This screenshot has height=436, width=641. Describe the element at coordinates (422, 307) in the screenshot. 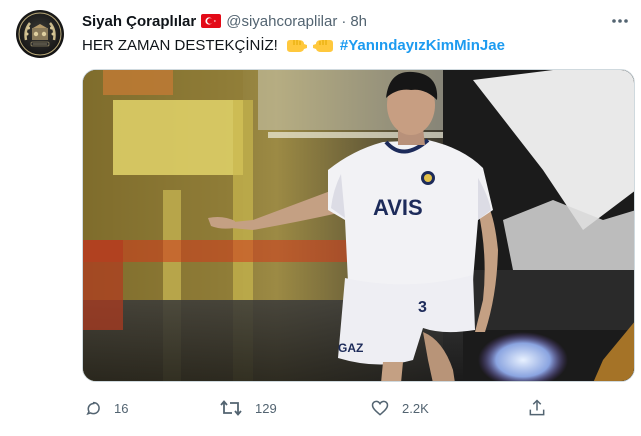

I see `svg-text: 3` at that location.